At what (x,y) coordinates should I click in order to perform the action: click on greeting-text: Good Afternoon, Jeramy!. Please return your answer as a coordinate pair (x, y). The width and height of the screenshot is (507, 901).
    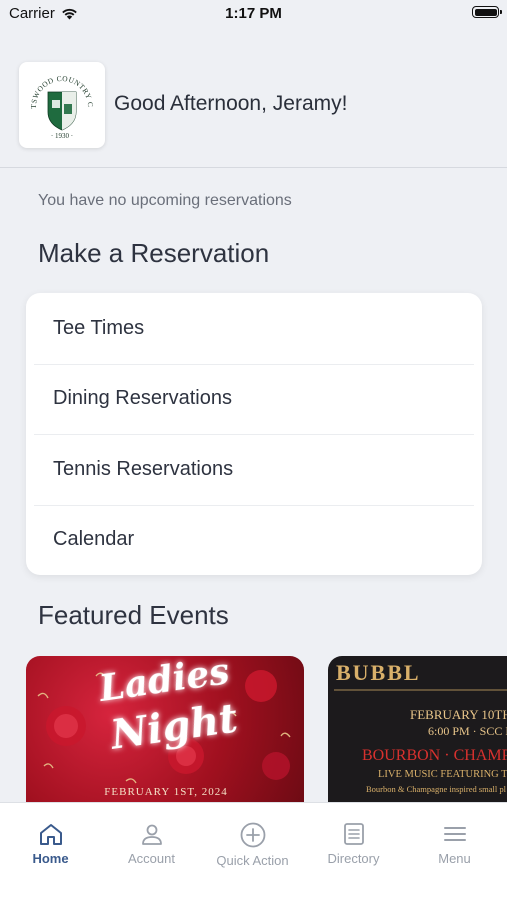
    Looking at the image, I should click on (231, 103).